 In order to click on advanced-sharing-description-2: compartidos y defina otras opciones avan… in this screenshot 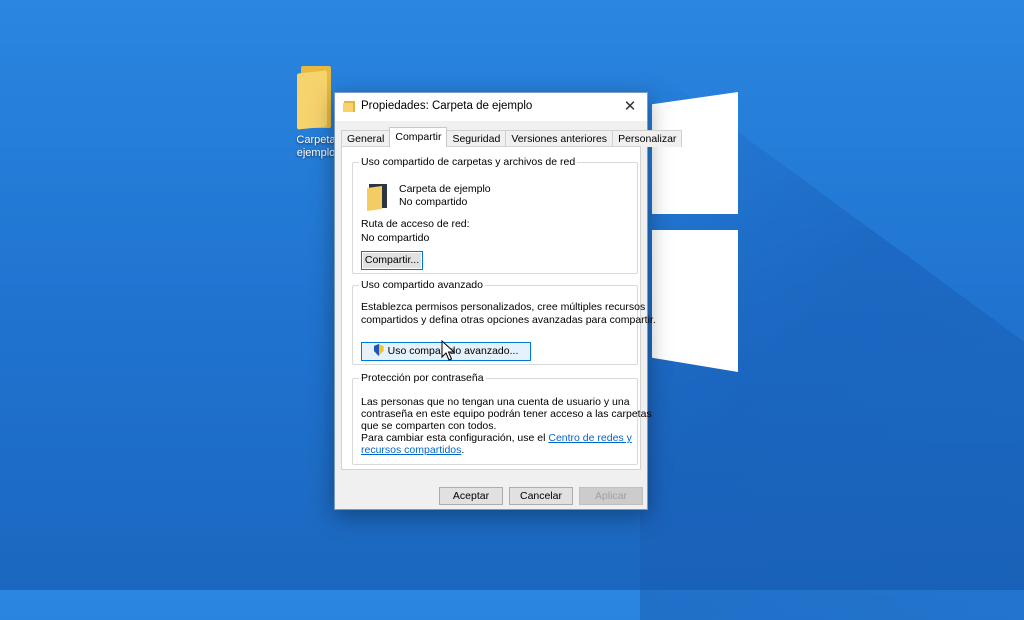, I will do `click(508, 320)`.